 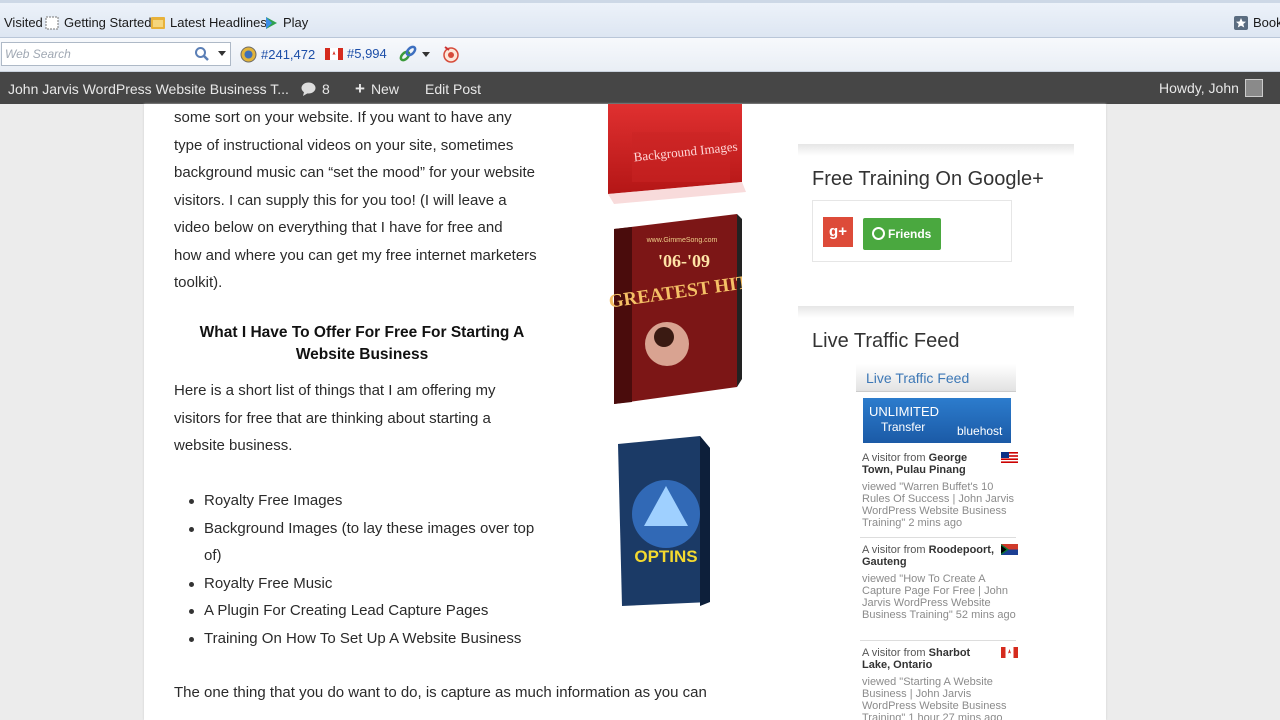 I want to click on alexa-rank-global: #241,472, so click(x=277, y=54).